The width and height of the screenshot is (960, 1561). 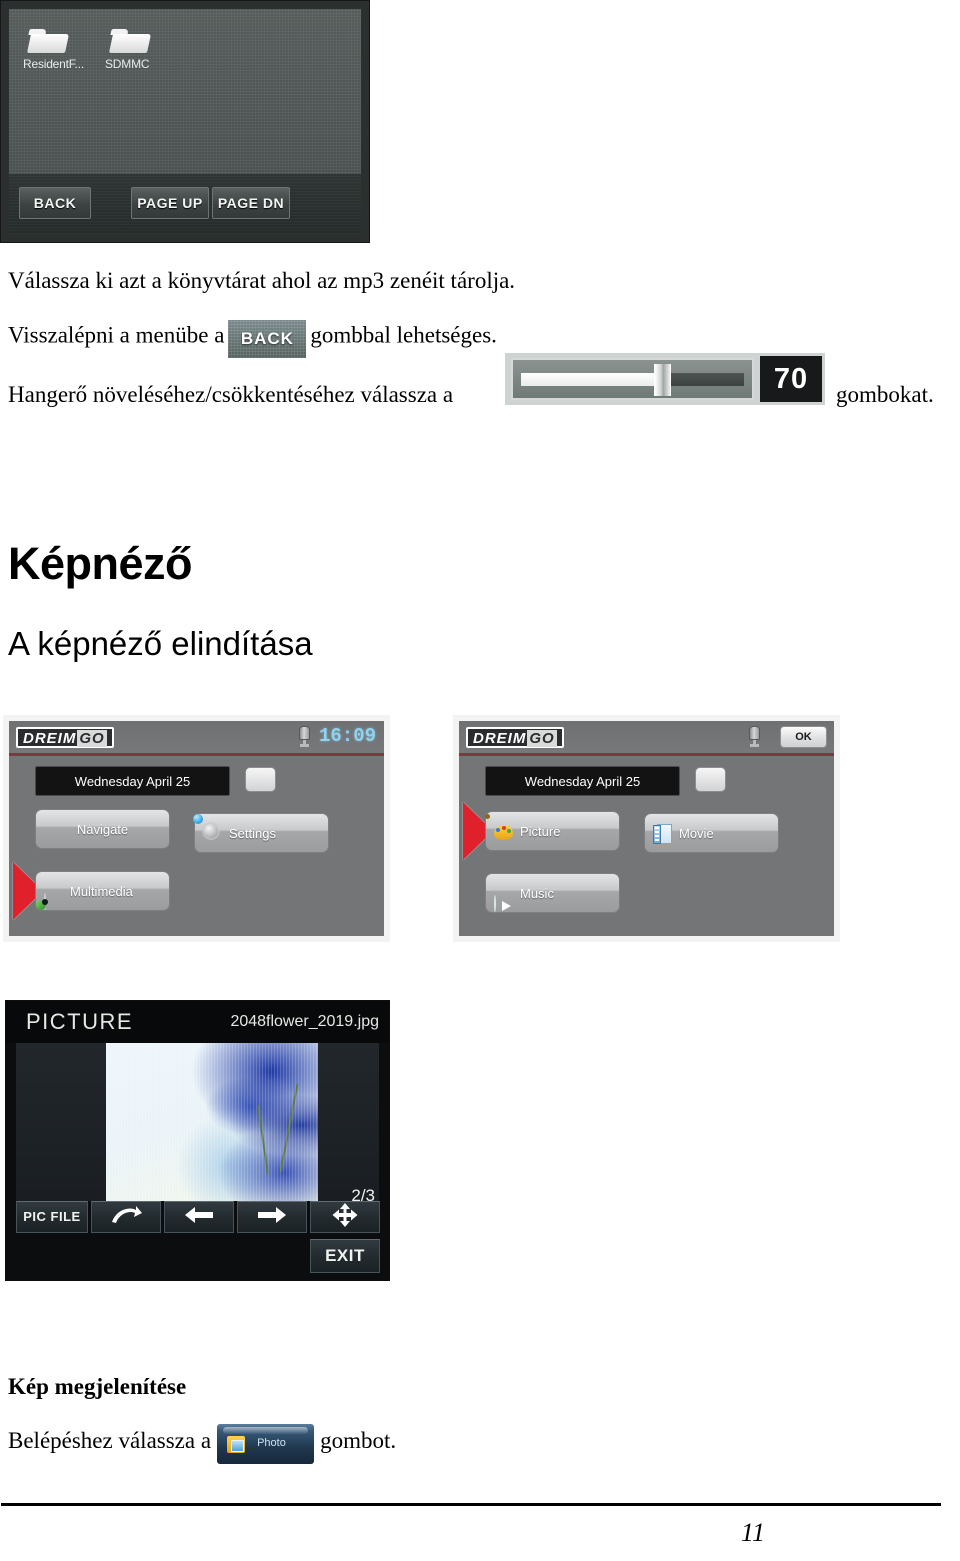 I want to click on picture-stage, so click(x=197, y=1122).